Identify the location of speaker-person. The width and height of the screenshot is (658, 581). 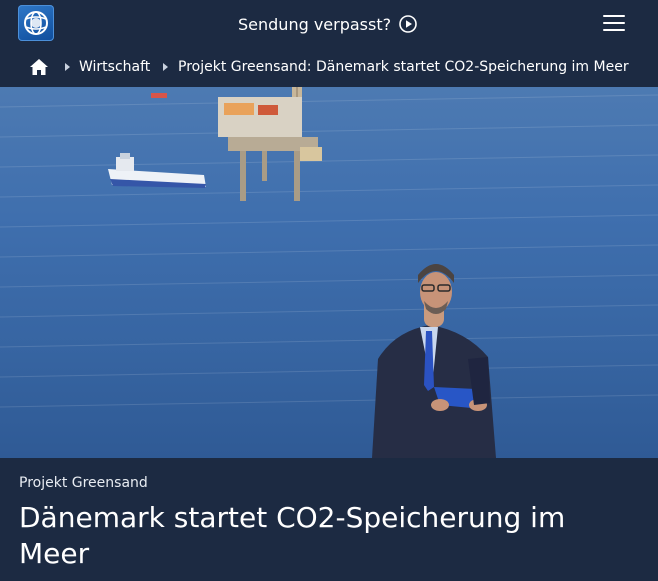
(434, 361).